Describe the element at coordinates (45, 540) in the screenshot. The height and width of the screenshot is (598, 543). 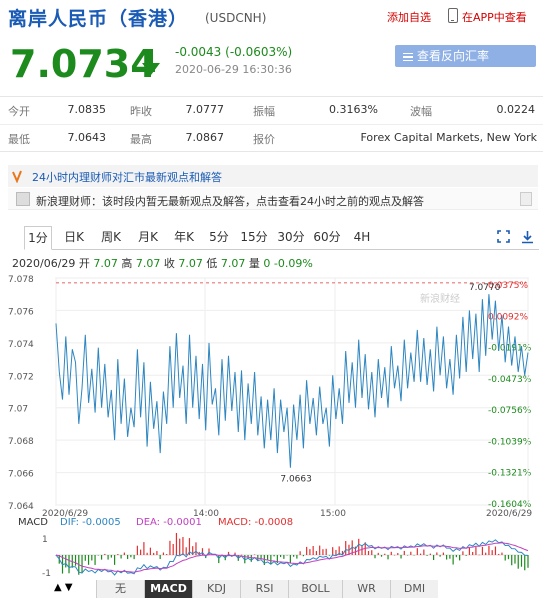
I see `macd-tick: 1` at that location.